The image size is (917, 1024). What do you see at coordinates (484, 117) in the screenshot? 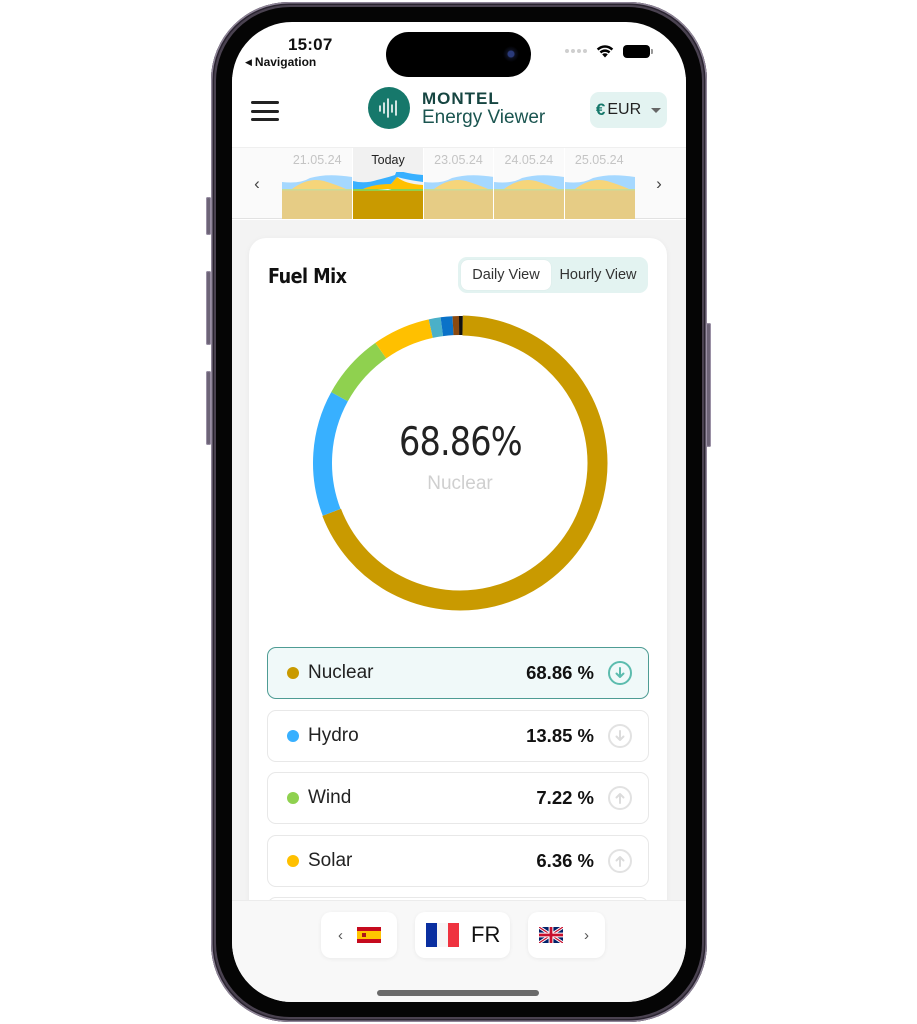
I see `app-name: Energy Viewer` at bounding box center [484, 117].